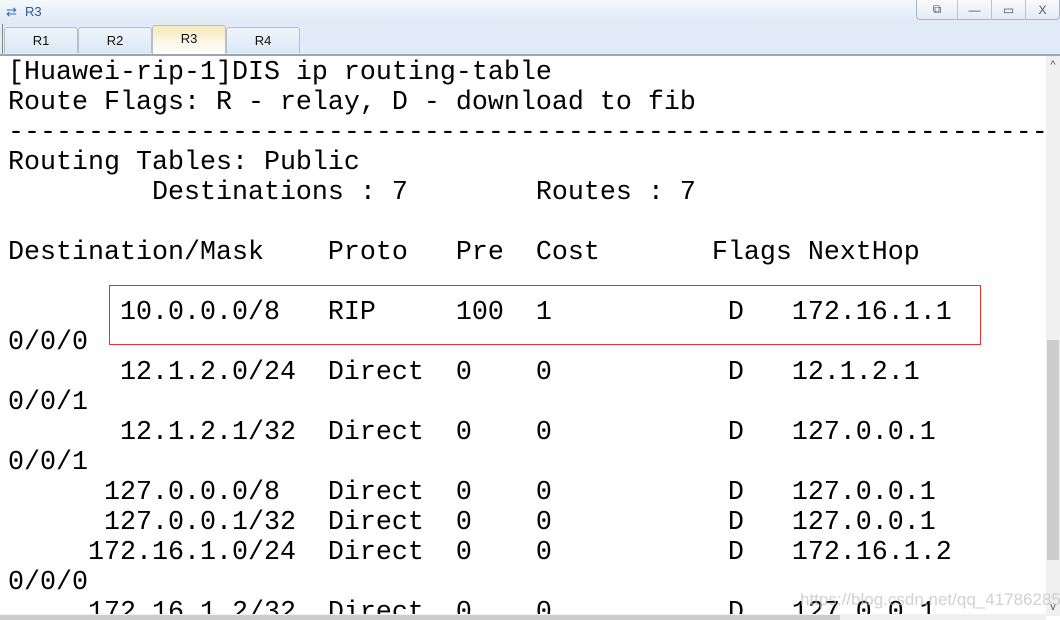  Describe the element at coordinates (41, 40) in the screenshot. I see `tab-r1: R1` at that location.